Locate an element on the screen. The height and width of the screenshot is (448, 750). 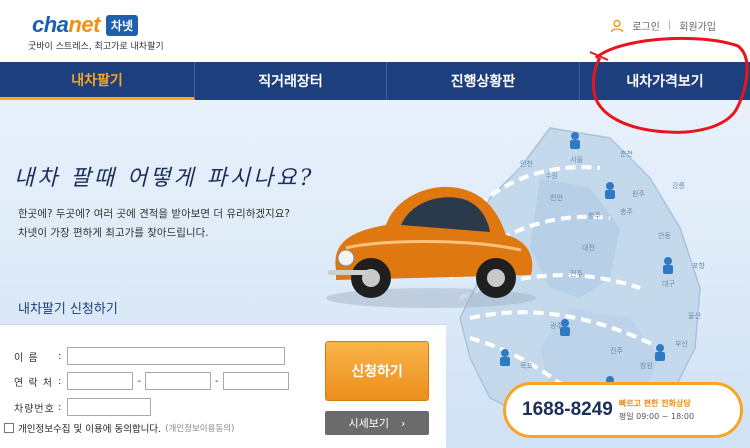
map-label: 광주 is located at coordinates (556, 326).